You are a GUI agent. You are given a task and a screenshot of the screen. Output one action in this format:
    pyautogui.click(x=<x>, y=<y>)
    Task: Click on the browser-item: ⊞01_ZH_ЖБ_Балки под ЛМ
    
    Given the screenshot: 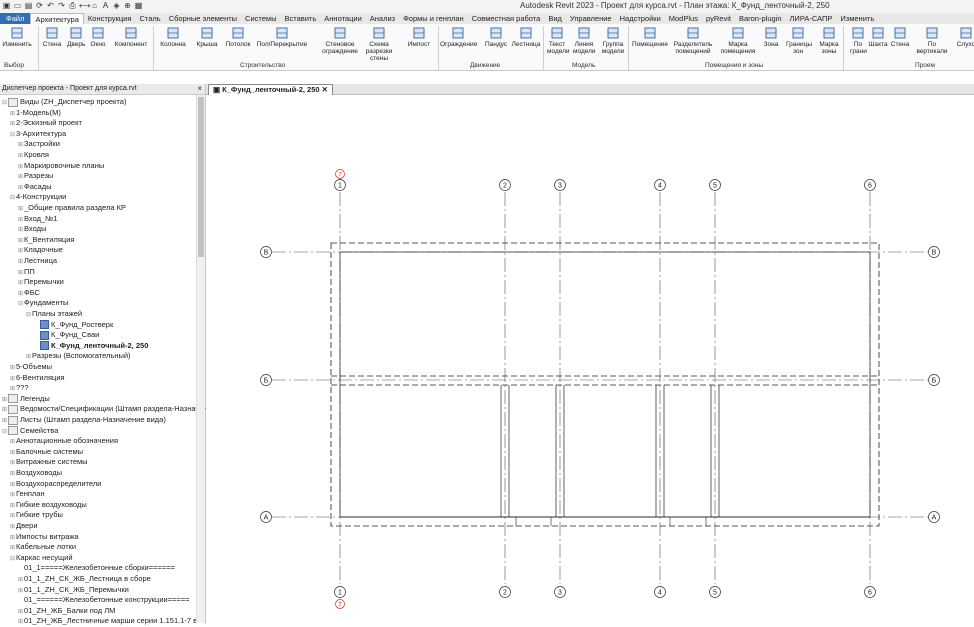 What is the action you would take?
    pyautogui.click(x=66, y=611)
    